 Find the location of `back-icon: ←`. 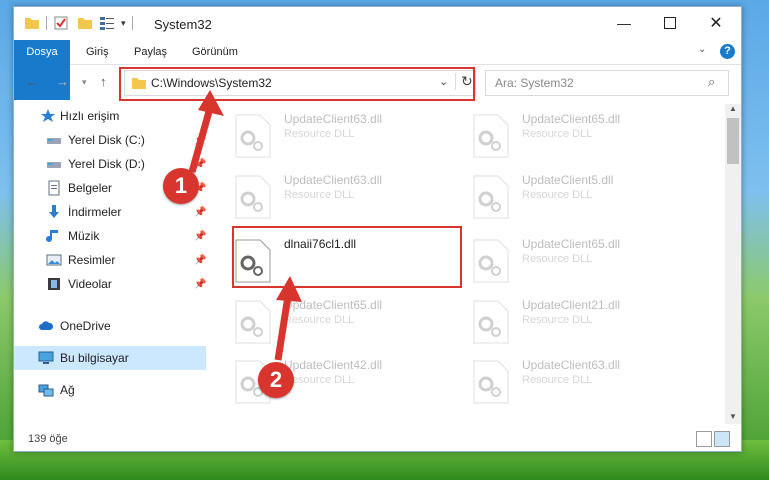

back-icon: ← is located at coordinates (32, 81).